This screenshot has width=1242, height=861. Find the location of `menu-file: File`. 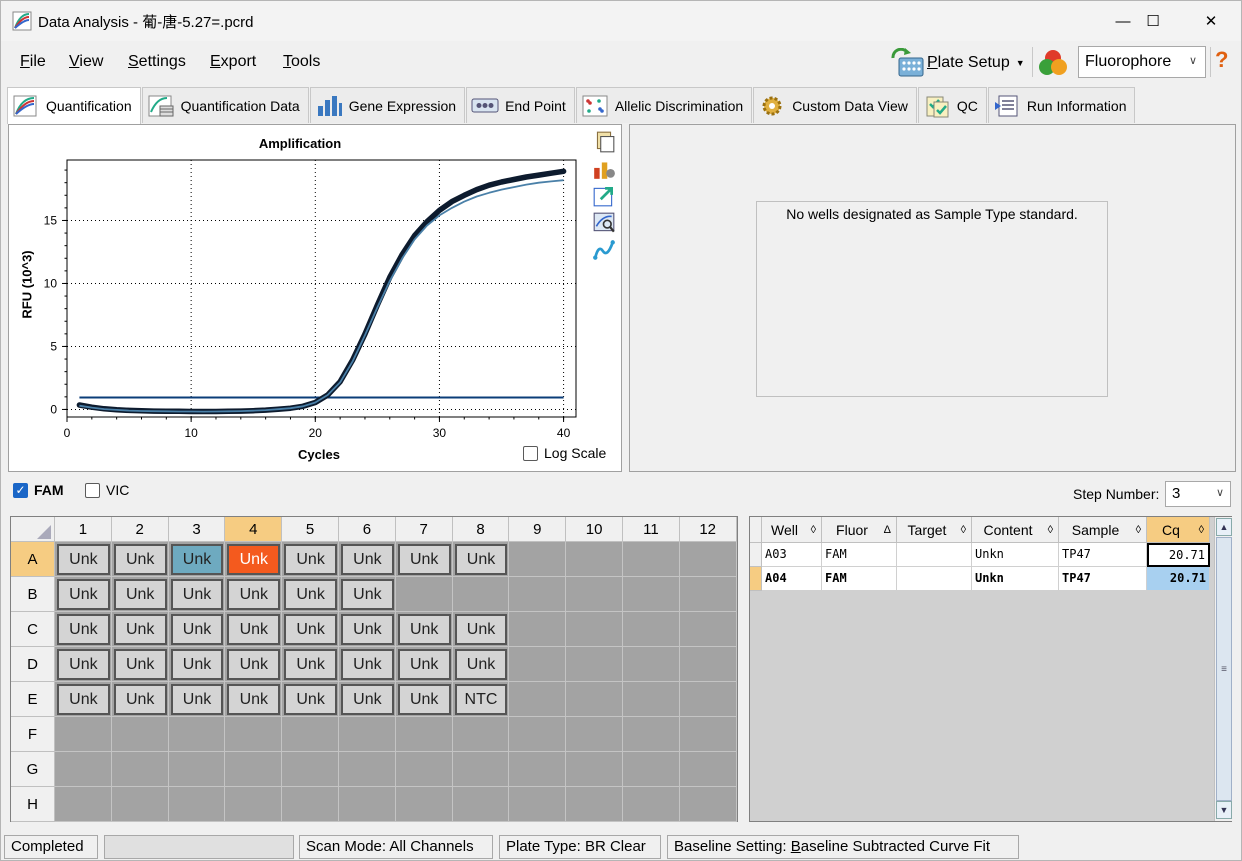

menu-file: File is located at coordinates (33, 62).